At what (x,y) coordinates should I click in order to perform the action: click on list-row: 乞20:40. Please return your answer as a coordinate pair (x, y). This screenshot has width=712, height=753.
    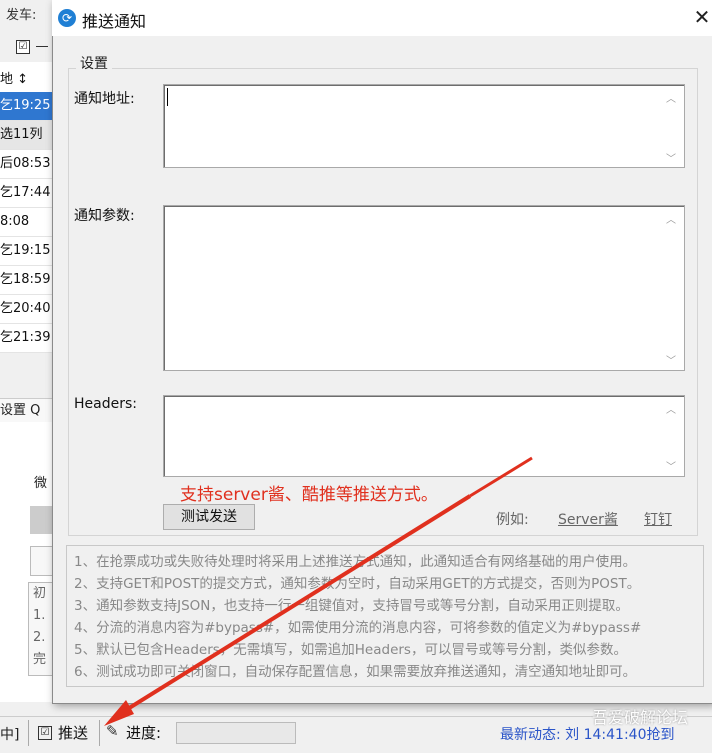
    Looking at the image, I should click on (26, 309).